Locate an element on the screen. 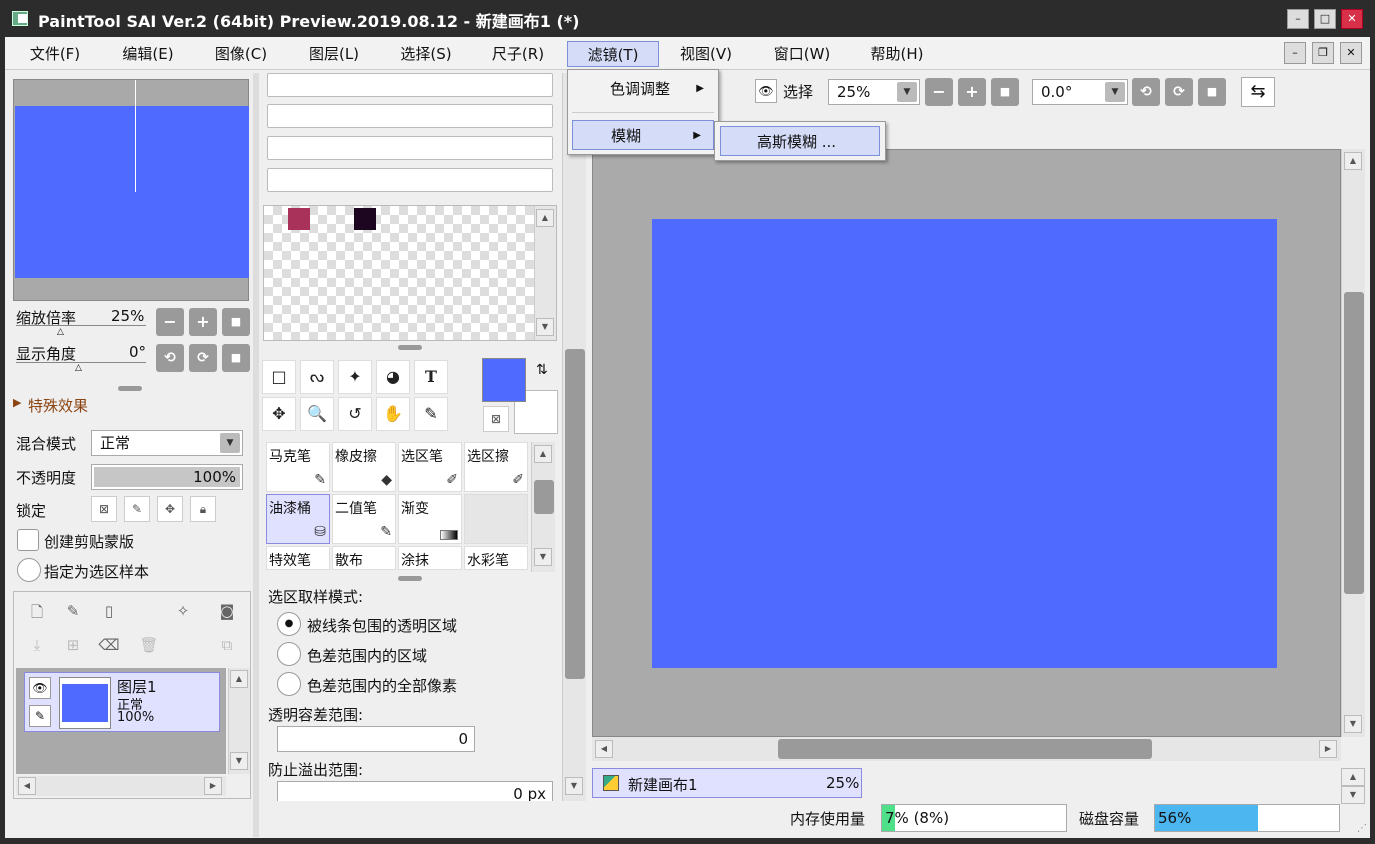 Image resolution: width=1375 pixels, height=844 pixels. lock-all-icon: 🔒︎ is located at coordinates (203, 509).